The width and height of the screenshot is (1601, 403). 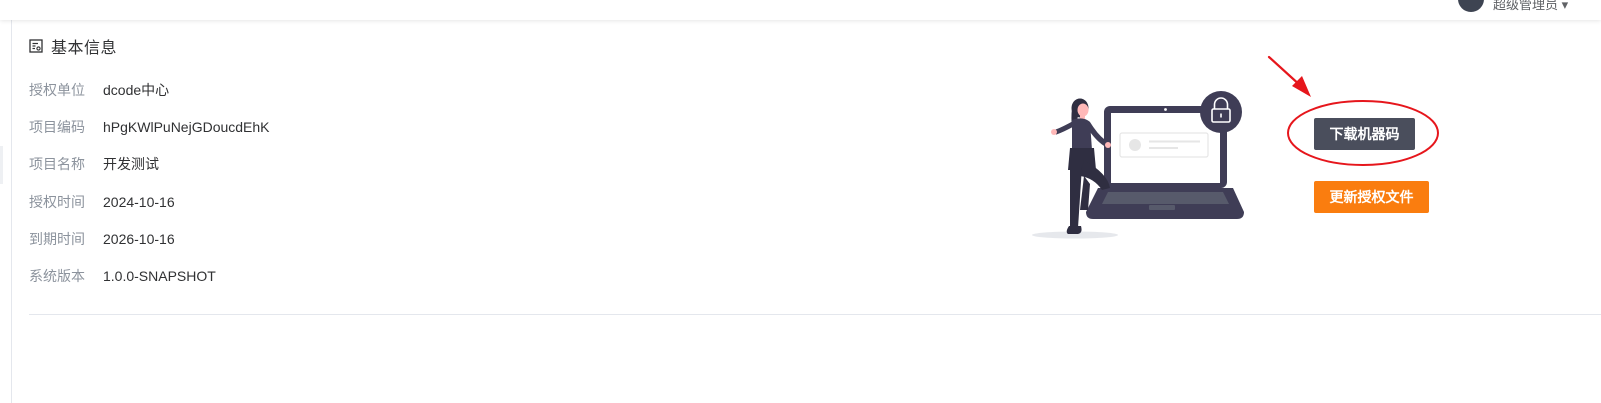 I want to click on info-row-license-date: 授权时间 2024-10-16, so click(x=149, y=201).